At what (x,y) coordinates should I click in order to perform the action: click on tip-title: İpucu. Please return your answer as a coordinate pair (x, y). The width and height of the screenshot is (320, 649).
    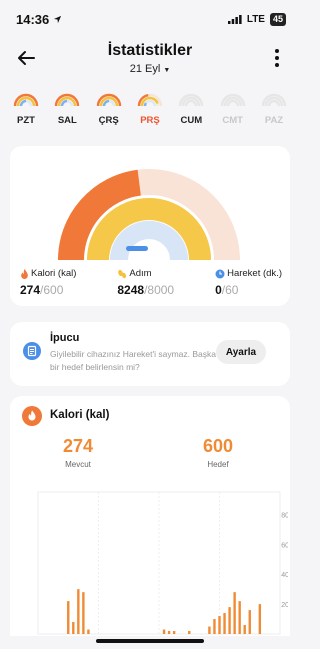
    Looking at the image, I should click on (65, 338).